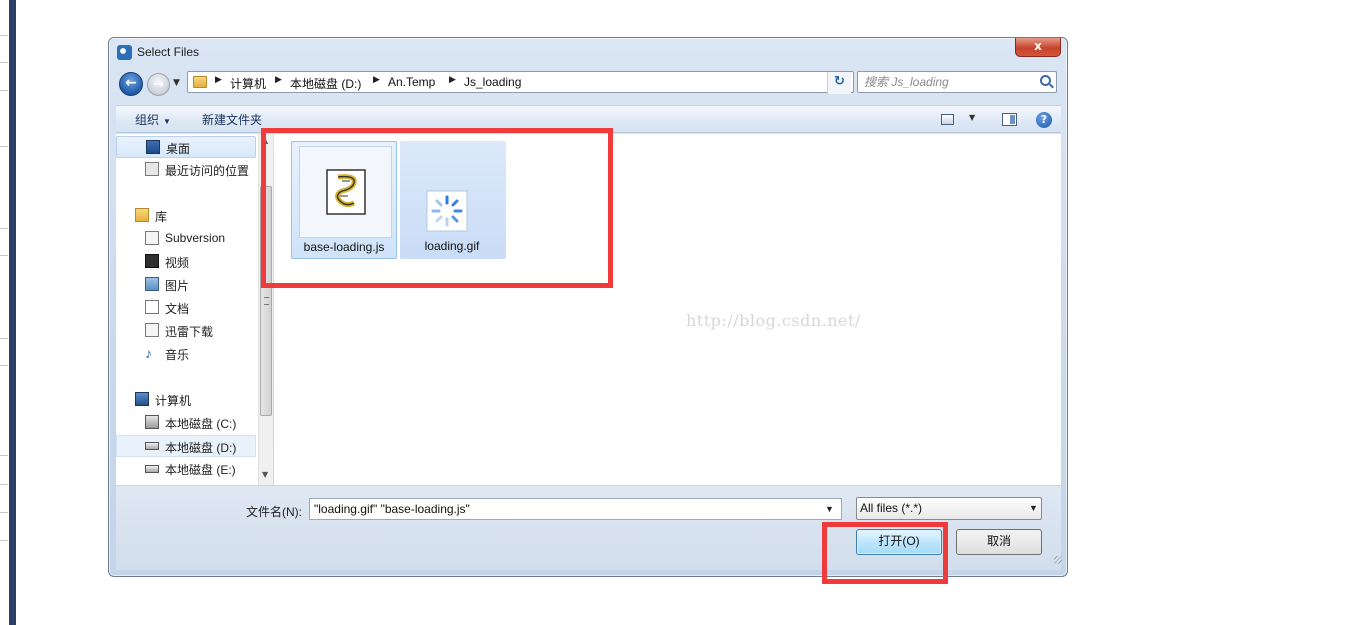 The image size is (1362, 625). I want to click on filename-label: 文件名(N):, so click(274, 512).